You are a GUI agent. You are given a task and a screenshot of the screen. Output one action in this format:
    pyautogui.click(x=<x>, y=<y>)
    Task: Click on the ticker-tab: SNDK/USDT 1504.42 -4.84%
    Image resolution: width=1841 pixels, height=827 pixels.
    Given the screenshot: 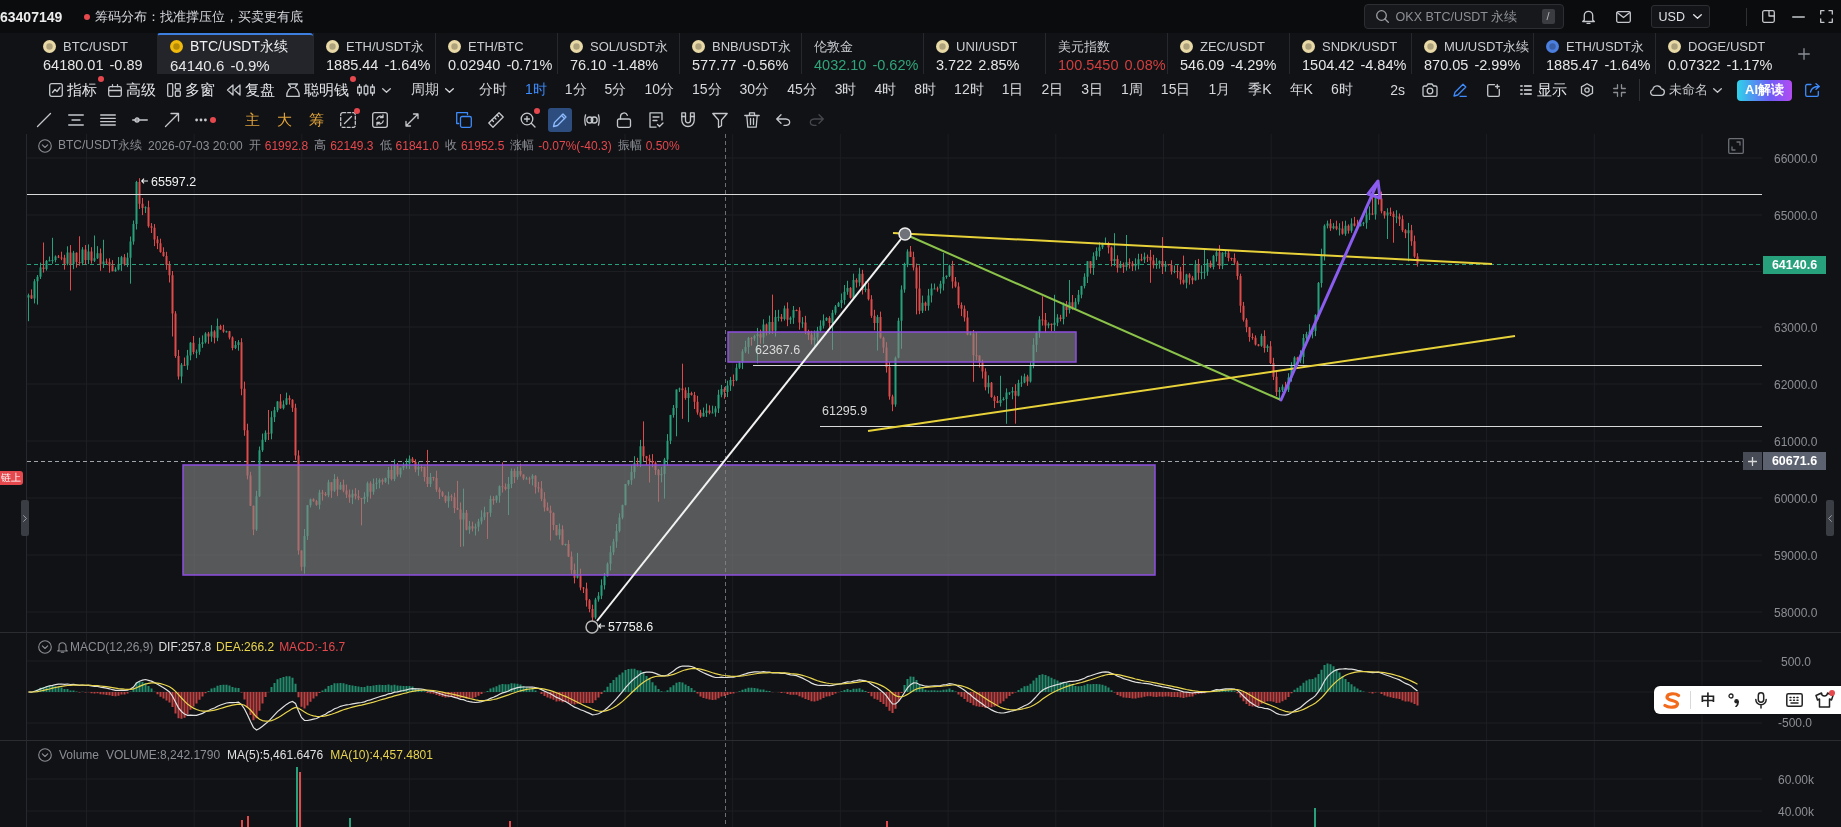 What is the action you would take?
    pyautogui.click(x=1350, y=53)
    